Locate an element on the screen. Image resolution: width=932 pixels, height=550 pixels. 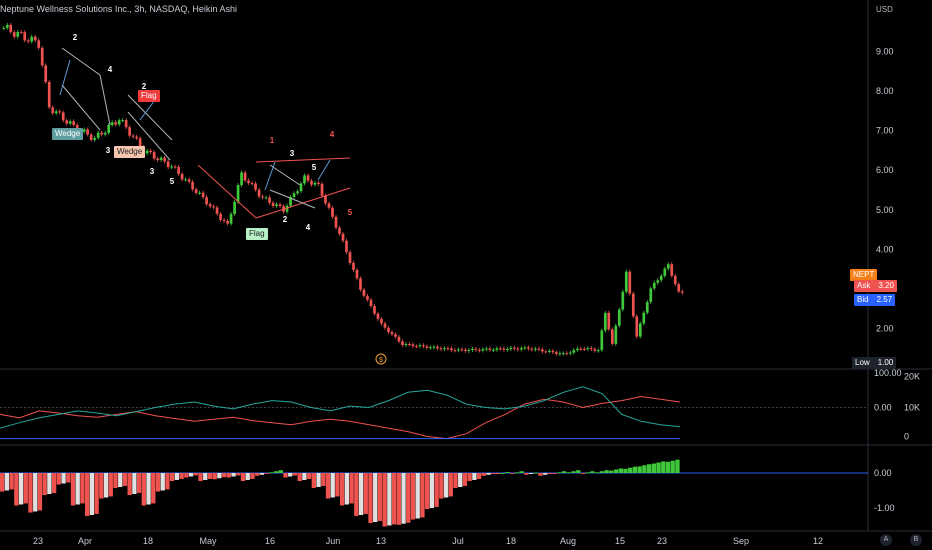
auto-scale-button: A is located at coordinates (886, 540).